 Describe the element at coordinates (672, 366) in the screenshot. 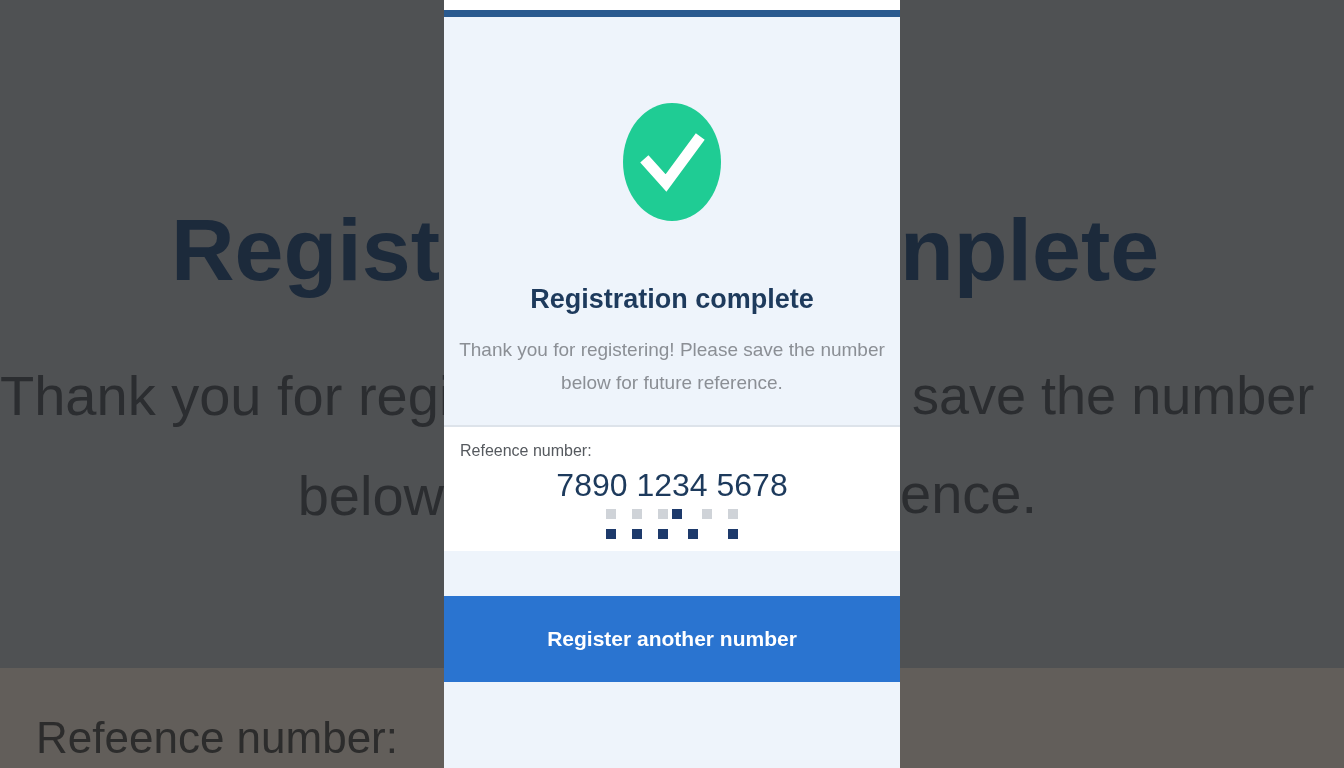

I see `message: Thank you for registering! Please save the number below for future reference.` at that location.